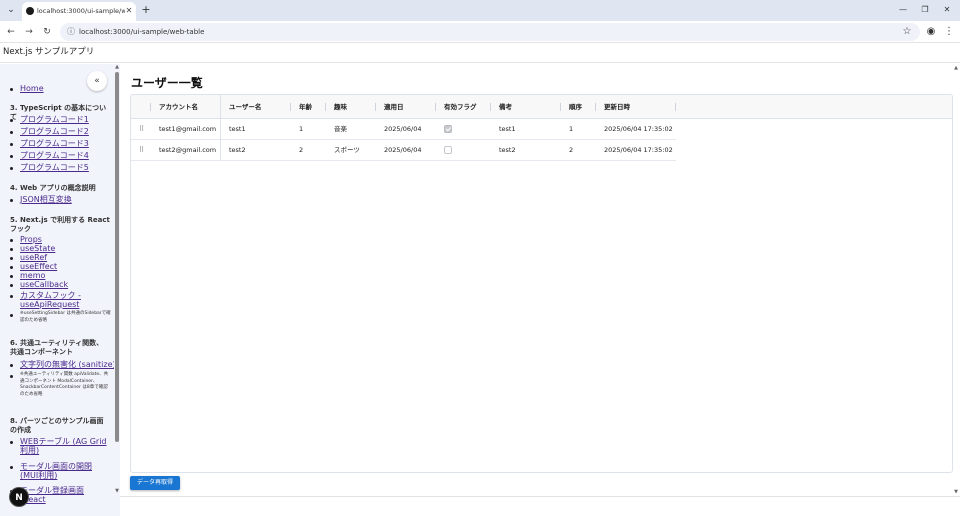 The height and width of the screenshot is (516, 960). I want to click on address-bar: ⓘ localhost:3000/ui-sample/web-table, so click(490, 32).